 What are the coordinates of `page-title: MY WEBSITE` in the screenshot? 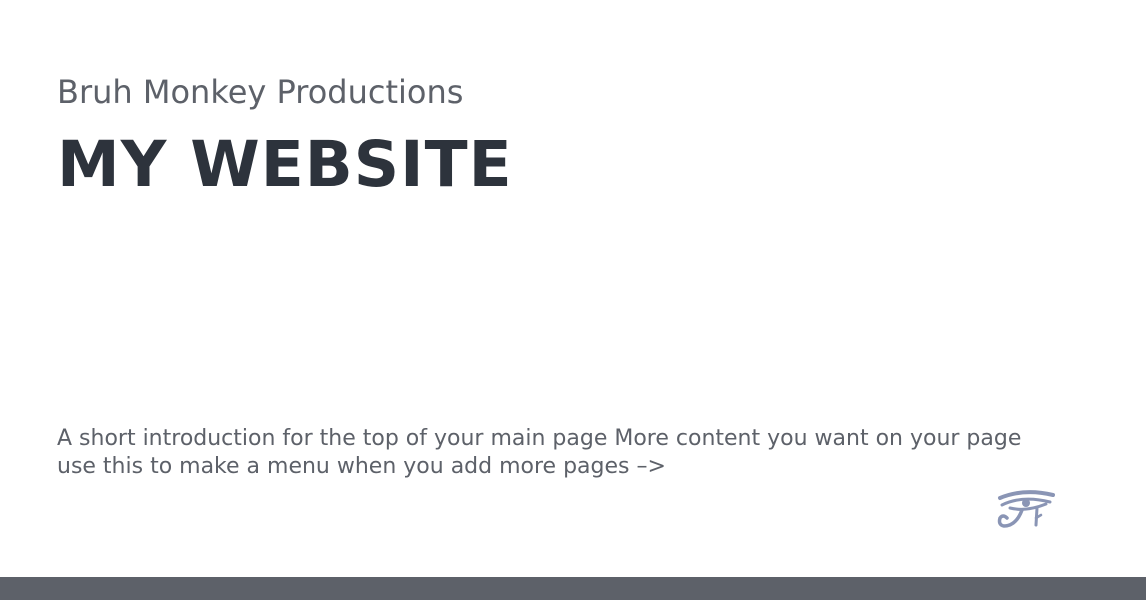 It's located at (285, 164).